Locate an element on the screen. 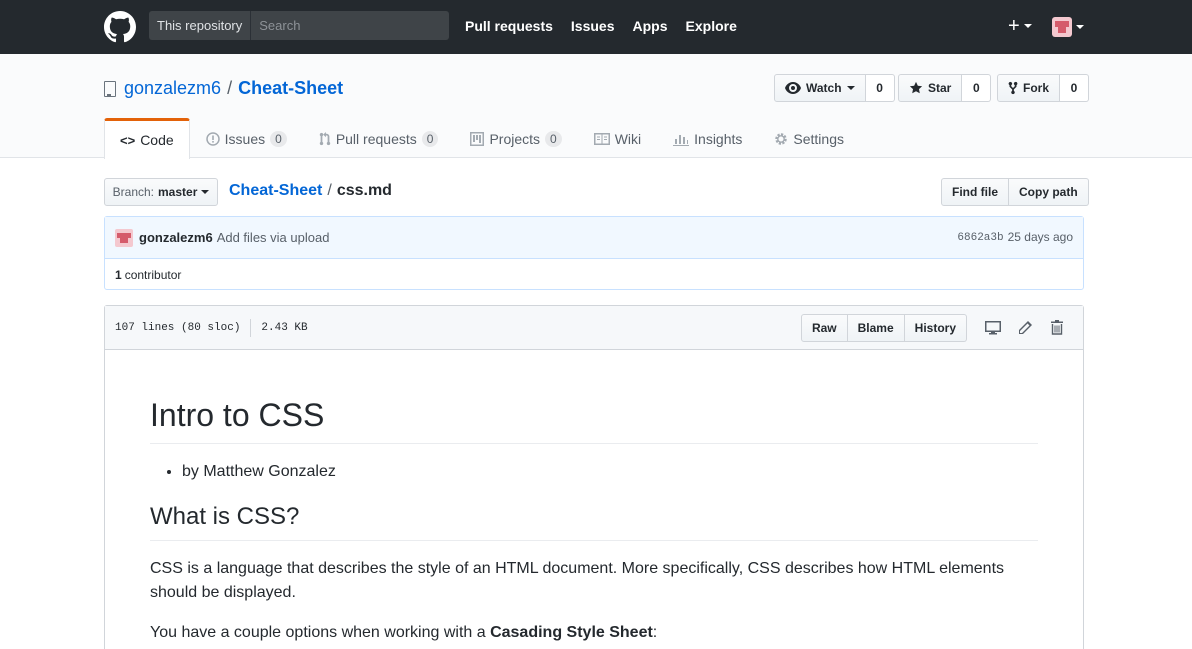 This screenshot has width=1192, height=649. header-nav: Pull requests Issues Apps Explore is located at coordinates (601, 26).